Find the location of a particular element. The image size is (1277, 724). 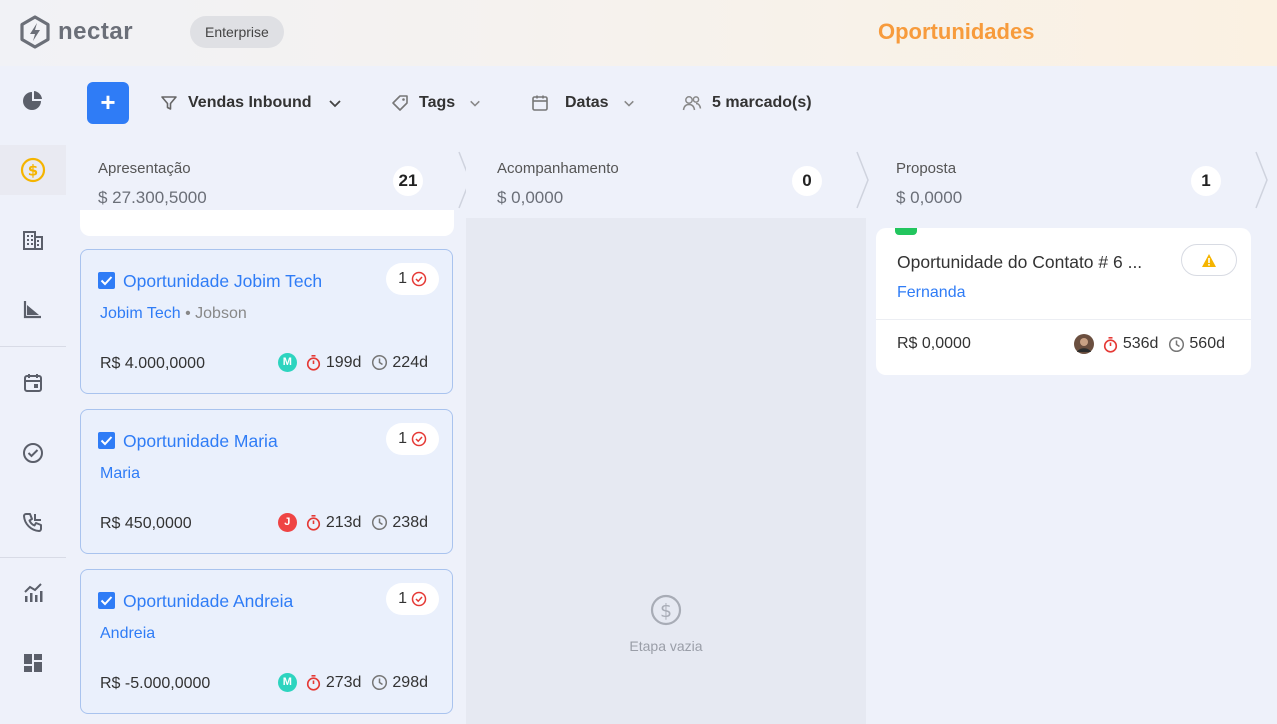

building-icon is located at coordinates (33, 240).